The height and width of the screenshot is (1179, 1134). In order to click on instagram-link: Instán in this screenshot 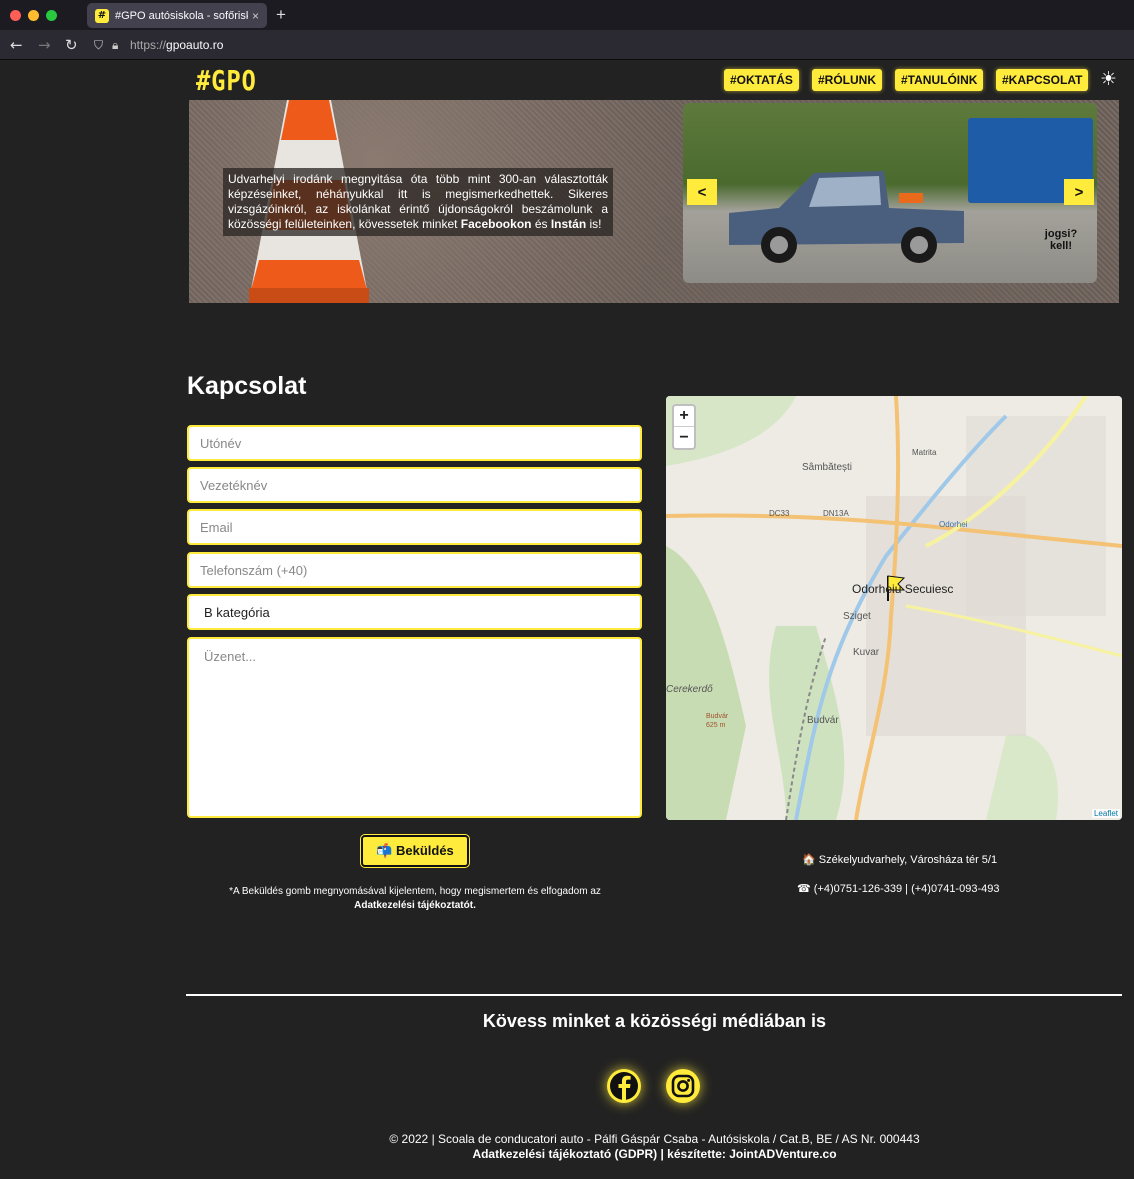, I will do `click(568, 224)`.